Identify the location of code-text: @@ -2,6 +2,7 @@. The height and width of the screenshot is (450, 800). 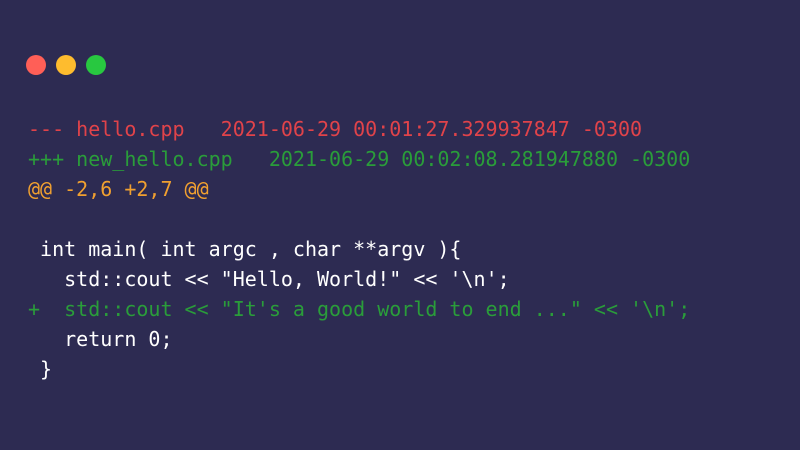
(118, 189).